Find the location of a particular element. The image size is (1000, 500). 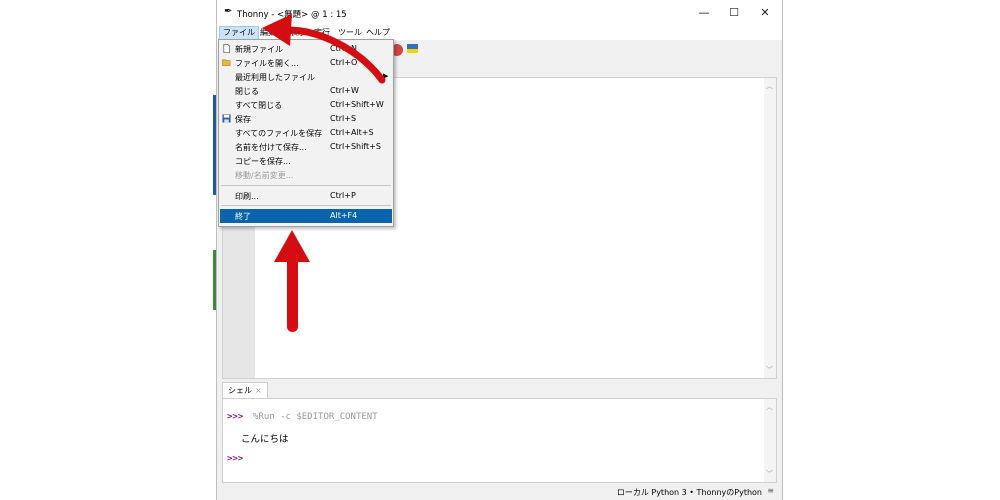

new-file-icon is located at coordinates (227, 48).